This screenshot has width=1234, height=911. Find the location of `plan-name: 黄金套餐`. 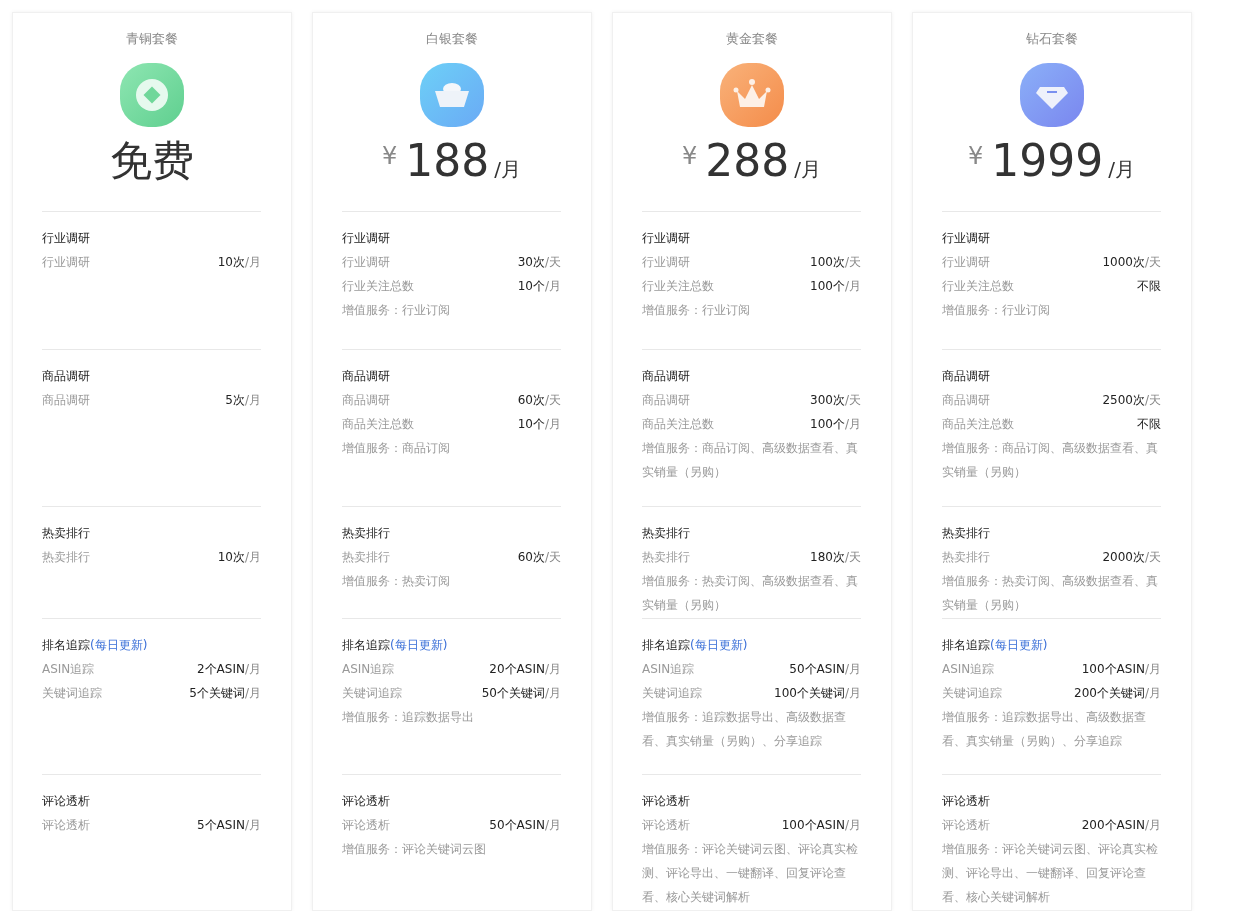

plan-name: 黄金套餐 is located at coordinates (751, 39).